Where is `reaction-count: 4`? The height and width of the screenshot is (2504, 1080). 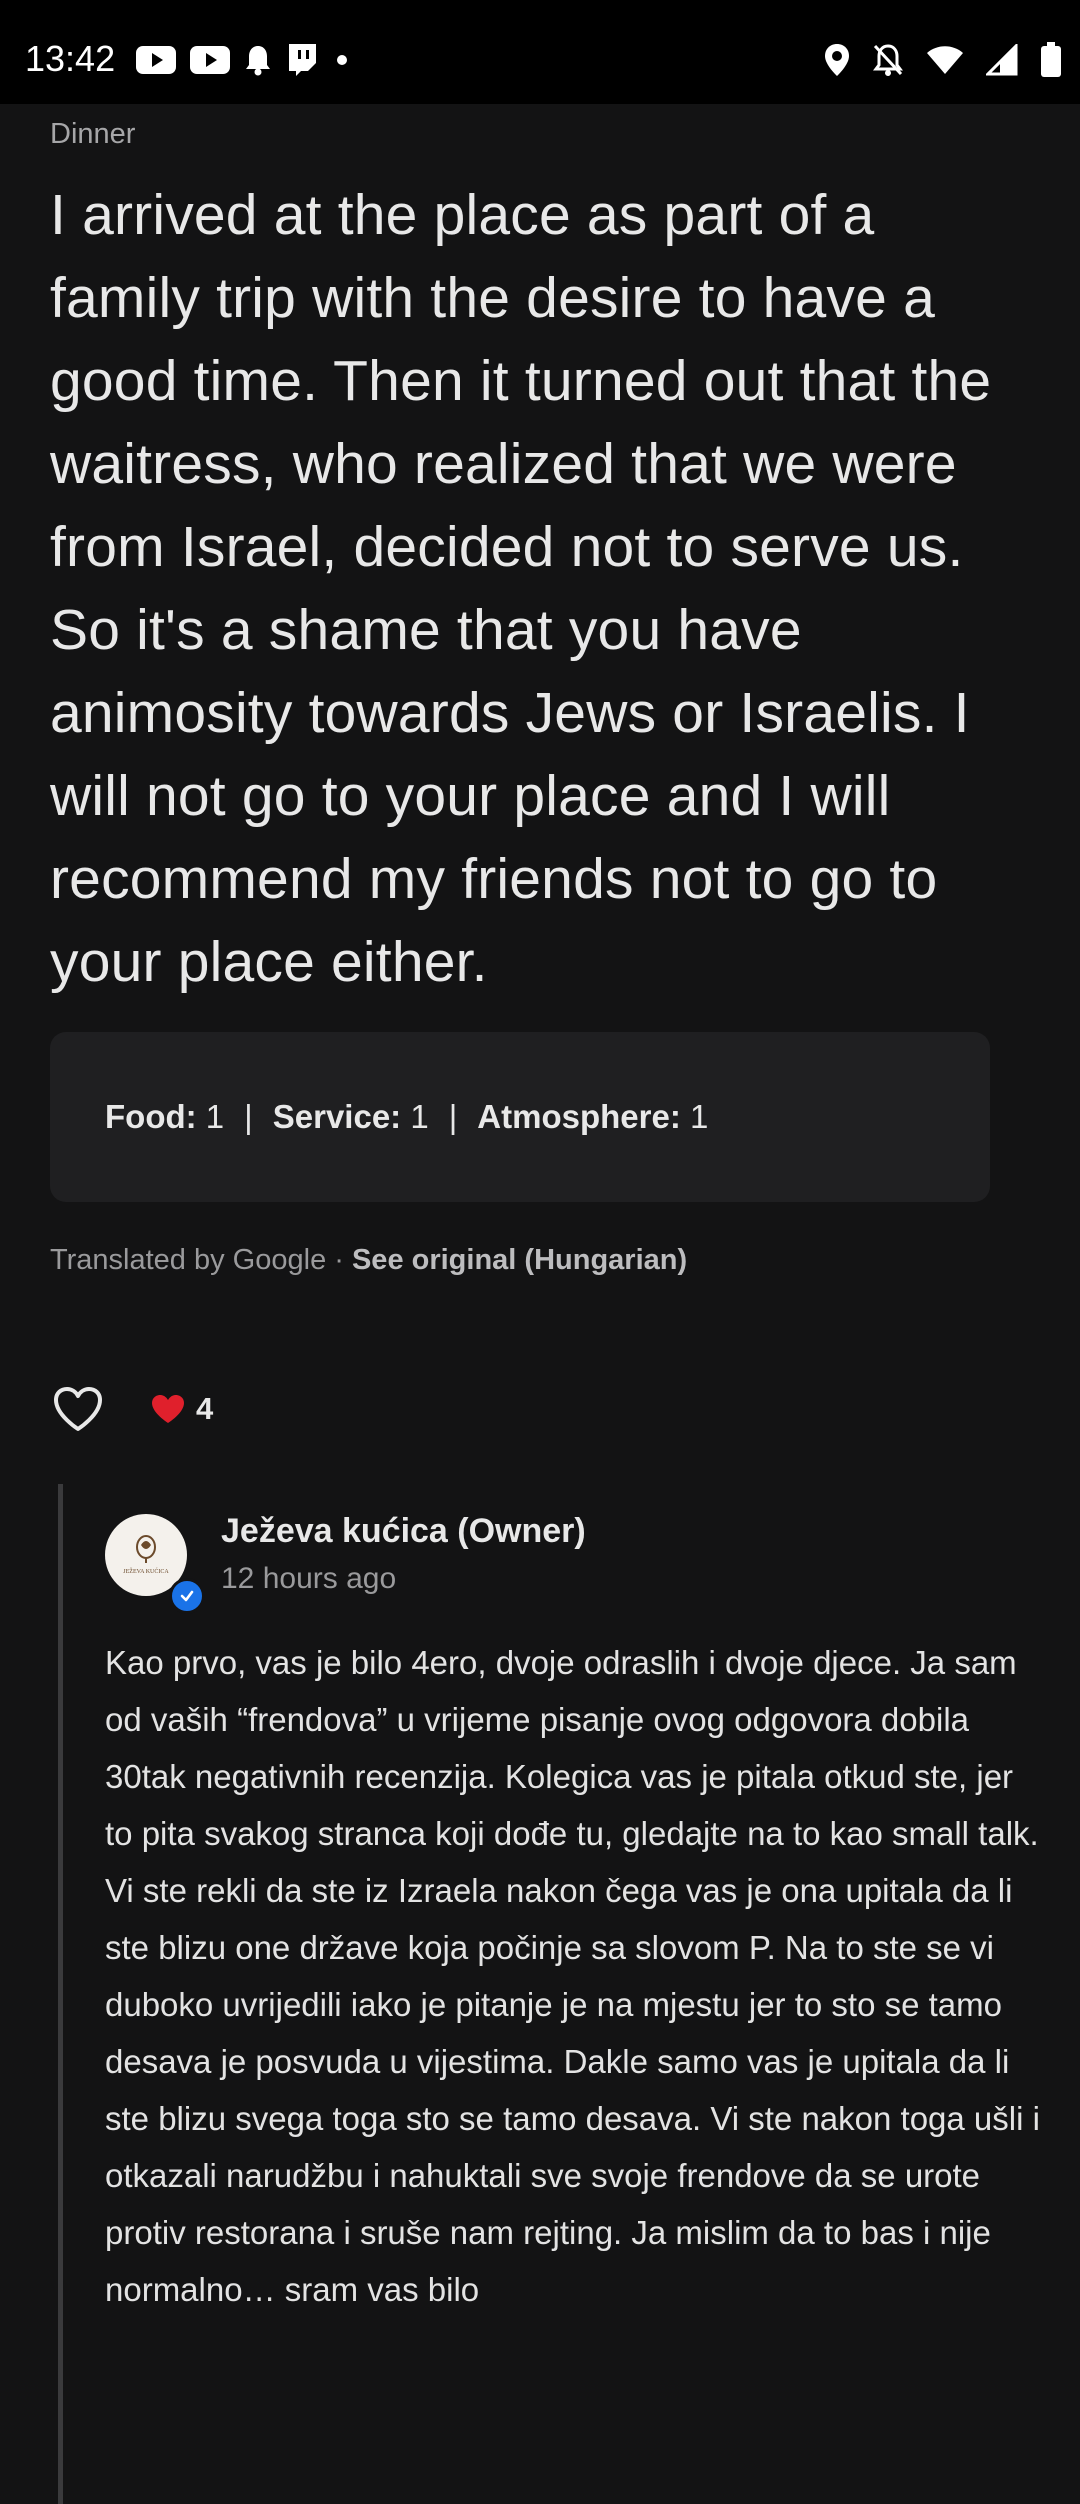
reaction-count: 4 is located at coordinates (181, 1409).